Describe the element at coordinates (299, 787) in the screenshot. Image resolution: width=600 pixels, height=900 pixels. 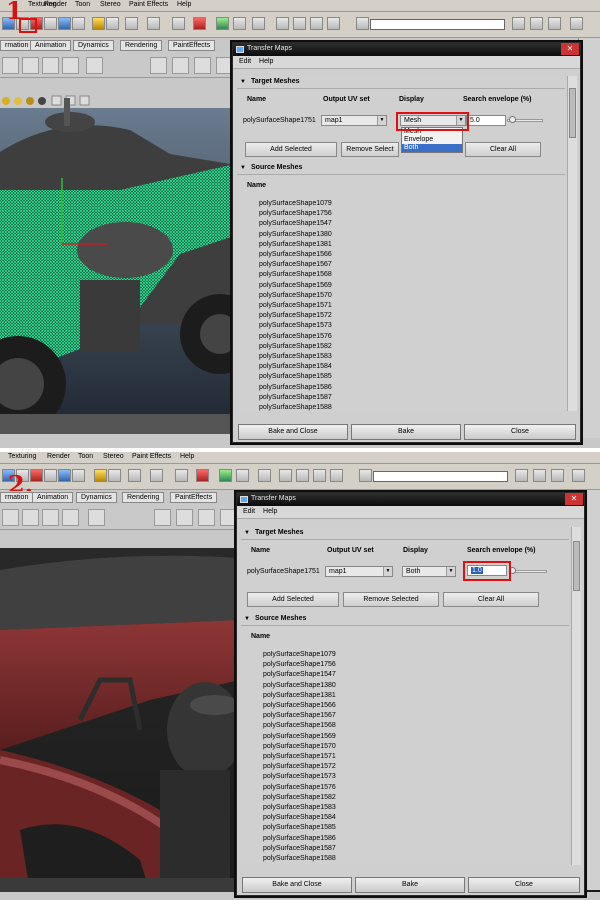
I see `source-mesh-item: polySurfaceShape1576` at that location.